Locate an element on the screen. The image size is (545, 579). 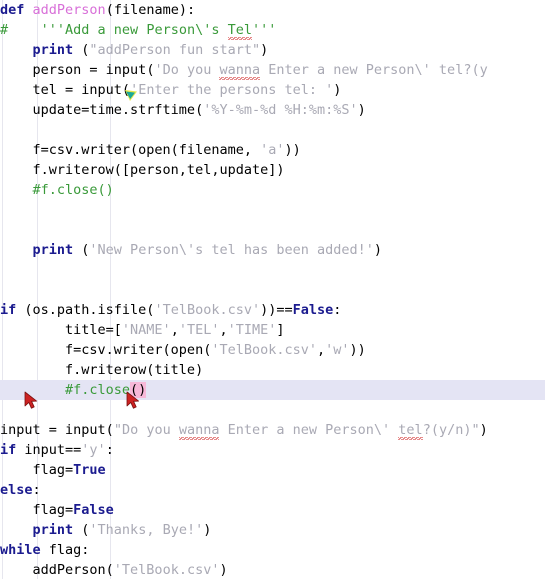
code-line: f=csv.writer(open(filename, 'a')) is located at coordinates (272, 150).